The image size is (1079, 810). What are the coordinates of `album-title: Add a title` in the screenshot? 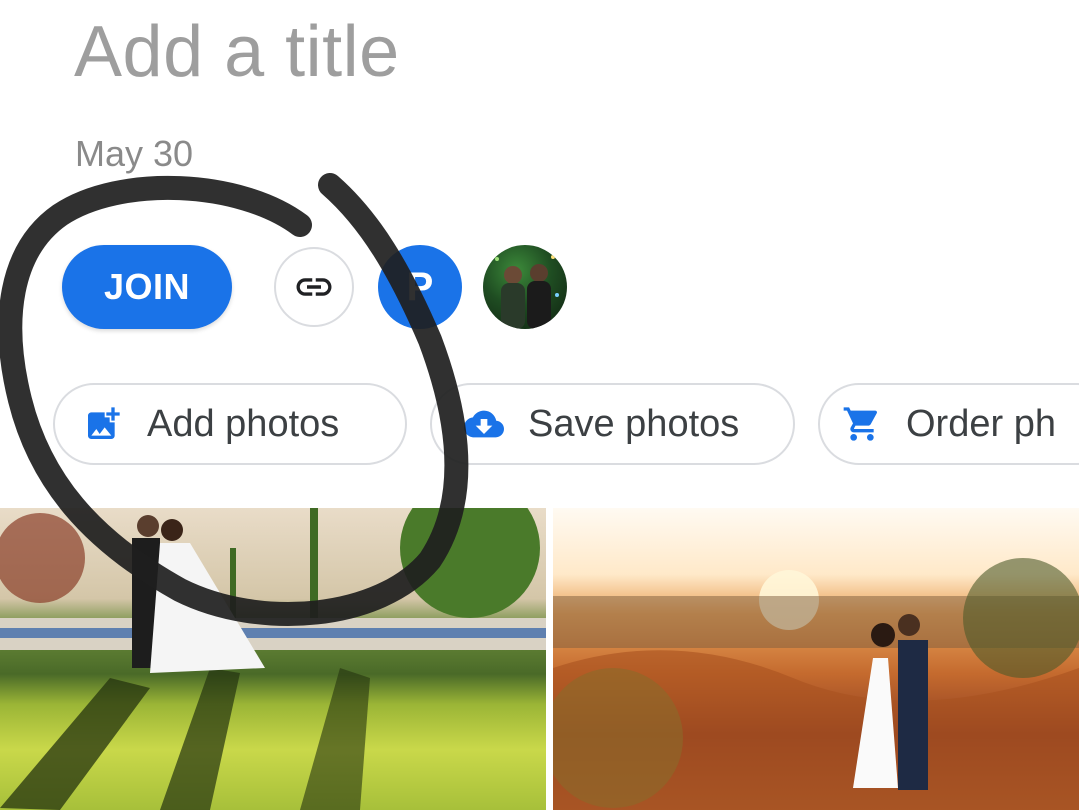 It's located at (237, 52).